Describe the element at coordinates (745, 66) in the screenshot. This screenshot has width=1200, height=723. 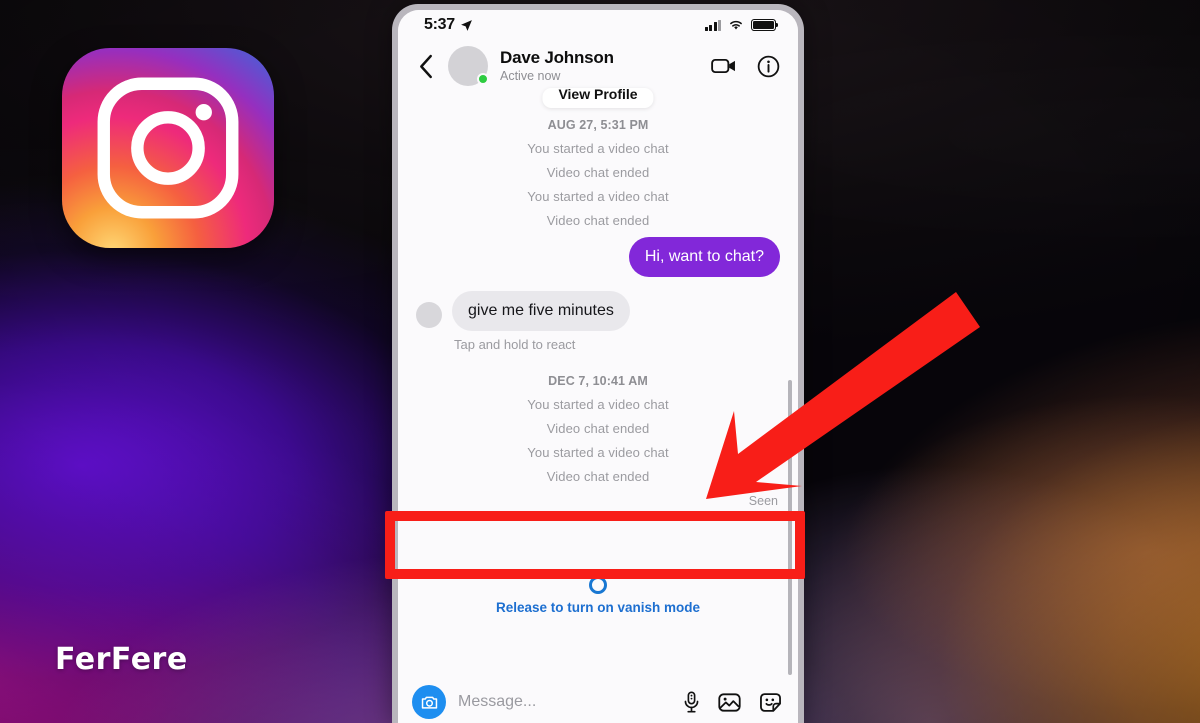
I see `header-actions` at that location.